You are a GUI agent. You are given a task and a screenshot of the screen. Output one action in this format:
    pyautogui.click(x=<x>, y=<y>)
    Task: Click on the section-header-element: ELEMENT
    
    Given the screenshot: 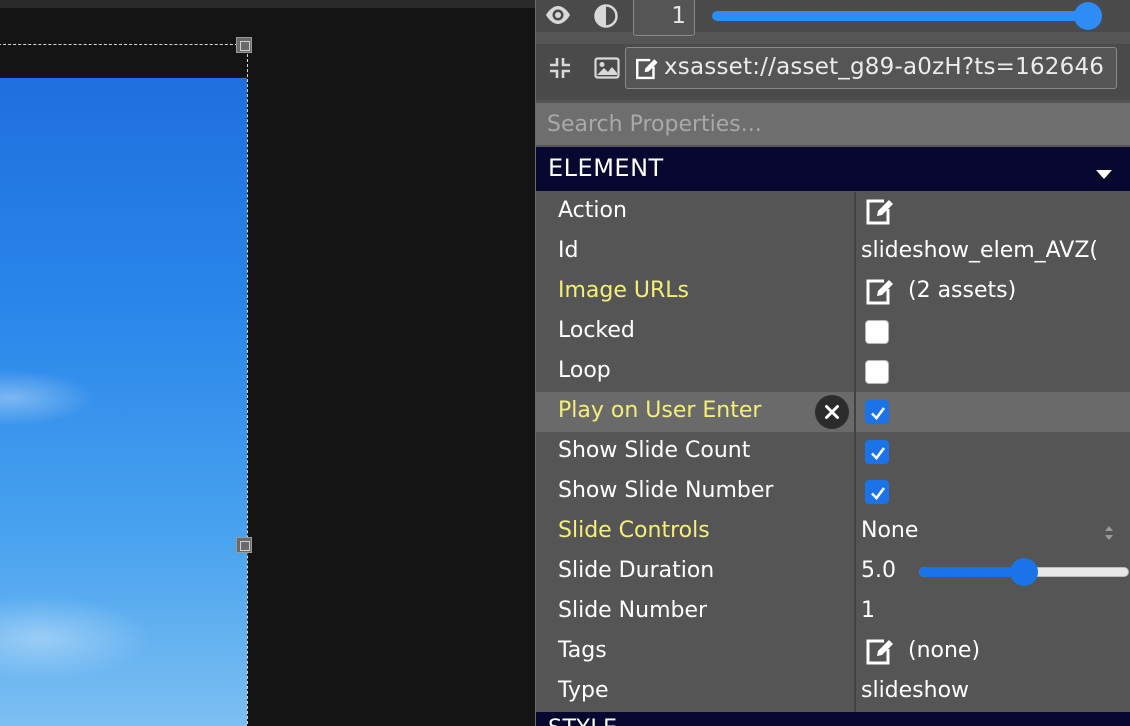 What is the action you would take?
    pyautogui.click(x=833, y=169)
    